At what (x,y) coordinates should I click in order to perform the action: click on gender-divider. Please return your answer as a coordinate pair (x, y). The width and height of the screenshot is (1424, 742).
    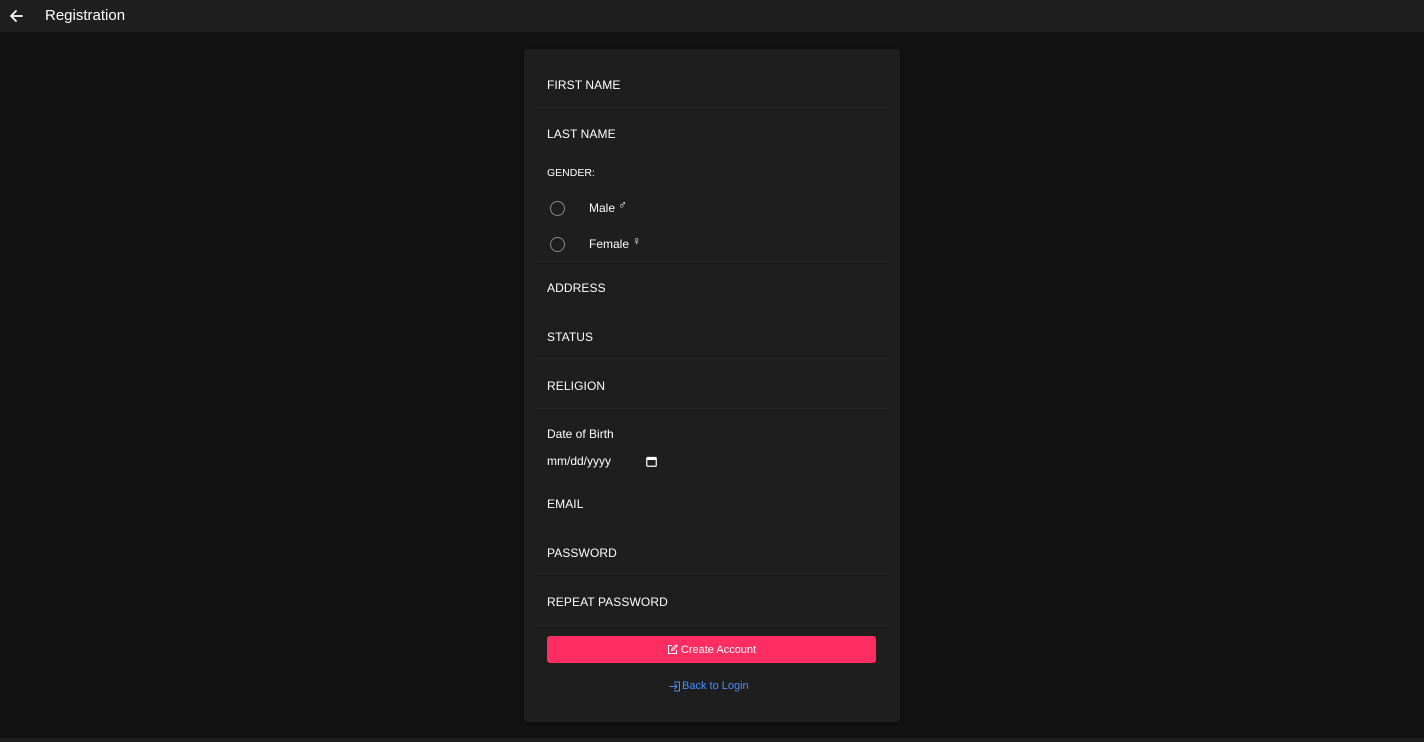
    Looking at the image, I should click on (712, 261).